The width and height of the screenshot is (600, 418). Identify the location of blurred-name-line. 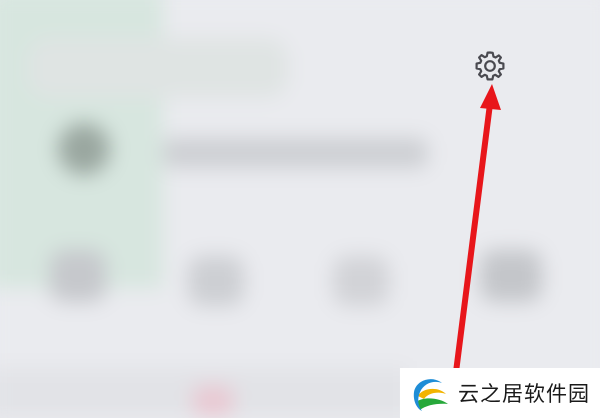
(295, 153).